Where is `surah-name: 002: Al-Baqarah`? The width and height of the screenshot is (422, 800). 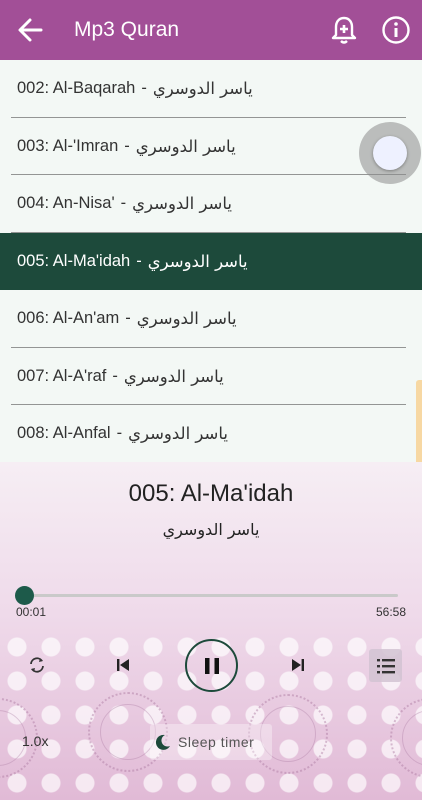 surah-name: 002: Al-Baqarah is located at coordinates (76, 88).